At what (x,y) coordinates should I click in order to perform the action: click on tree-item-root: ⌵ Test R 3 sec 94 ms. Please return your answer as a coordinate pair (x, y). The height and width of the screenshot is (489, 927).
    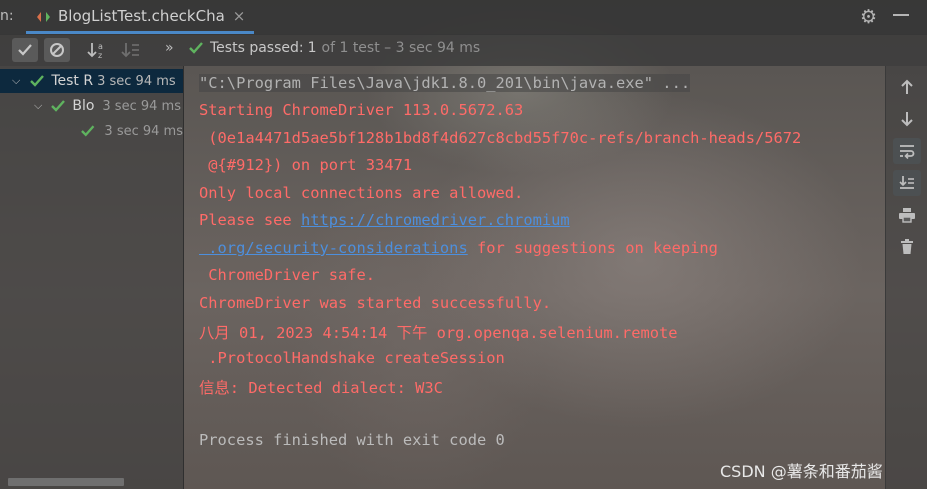
    Looking at the image, I should click on (91, 81).